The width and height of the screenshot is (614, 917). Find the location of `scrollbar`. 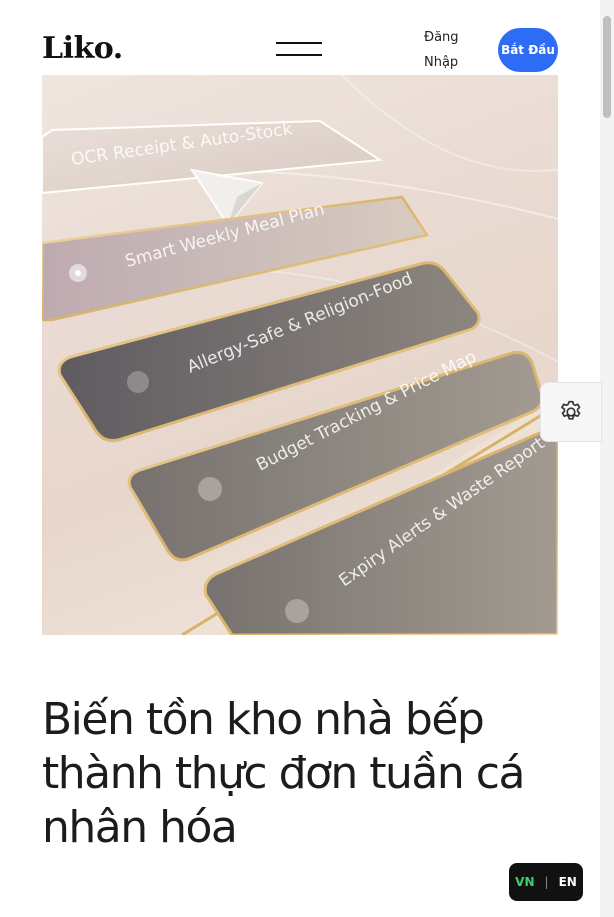

scrollbar is located at coordinates (607, 458).